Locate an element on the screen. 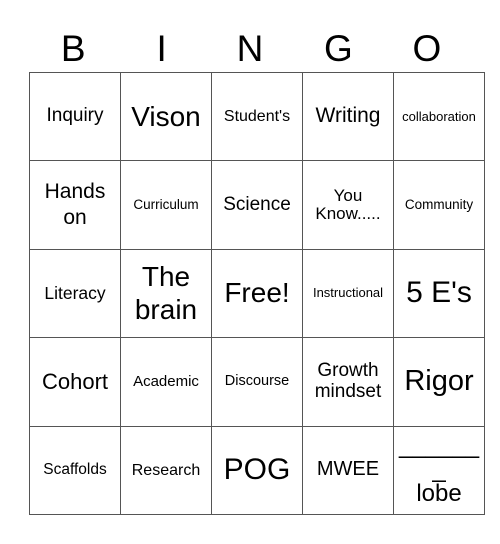  header-letter-g: G is located at coordinates (338, 48).